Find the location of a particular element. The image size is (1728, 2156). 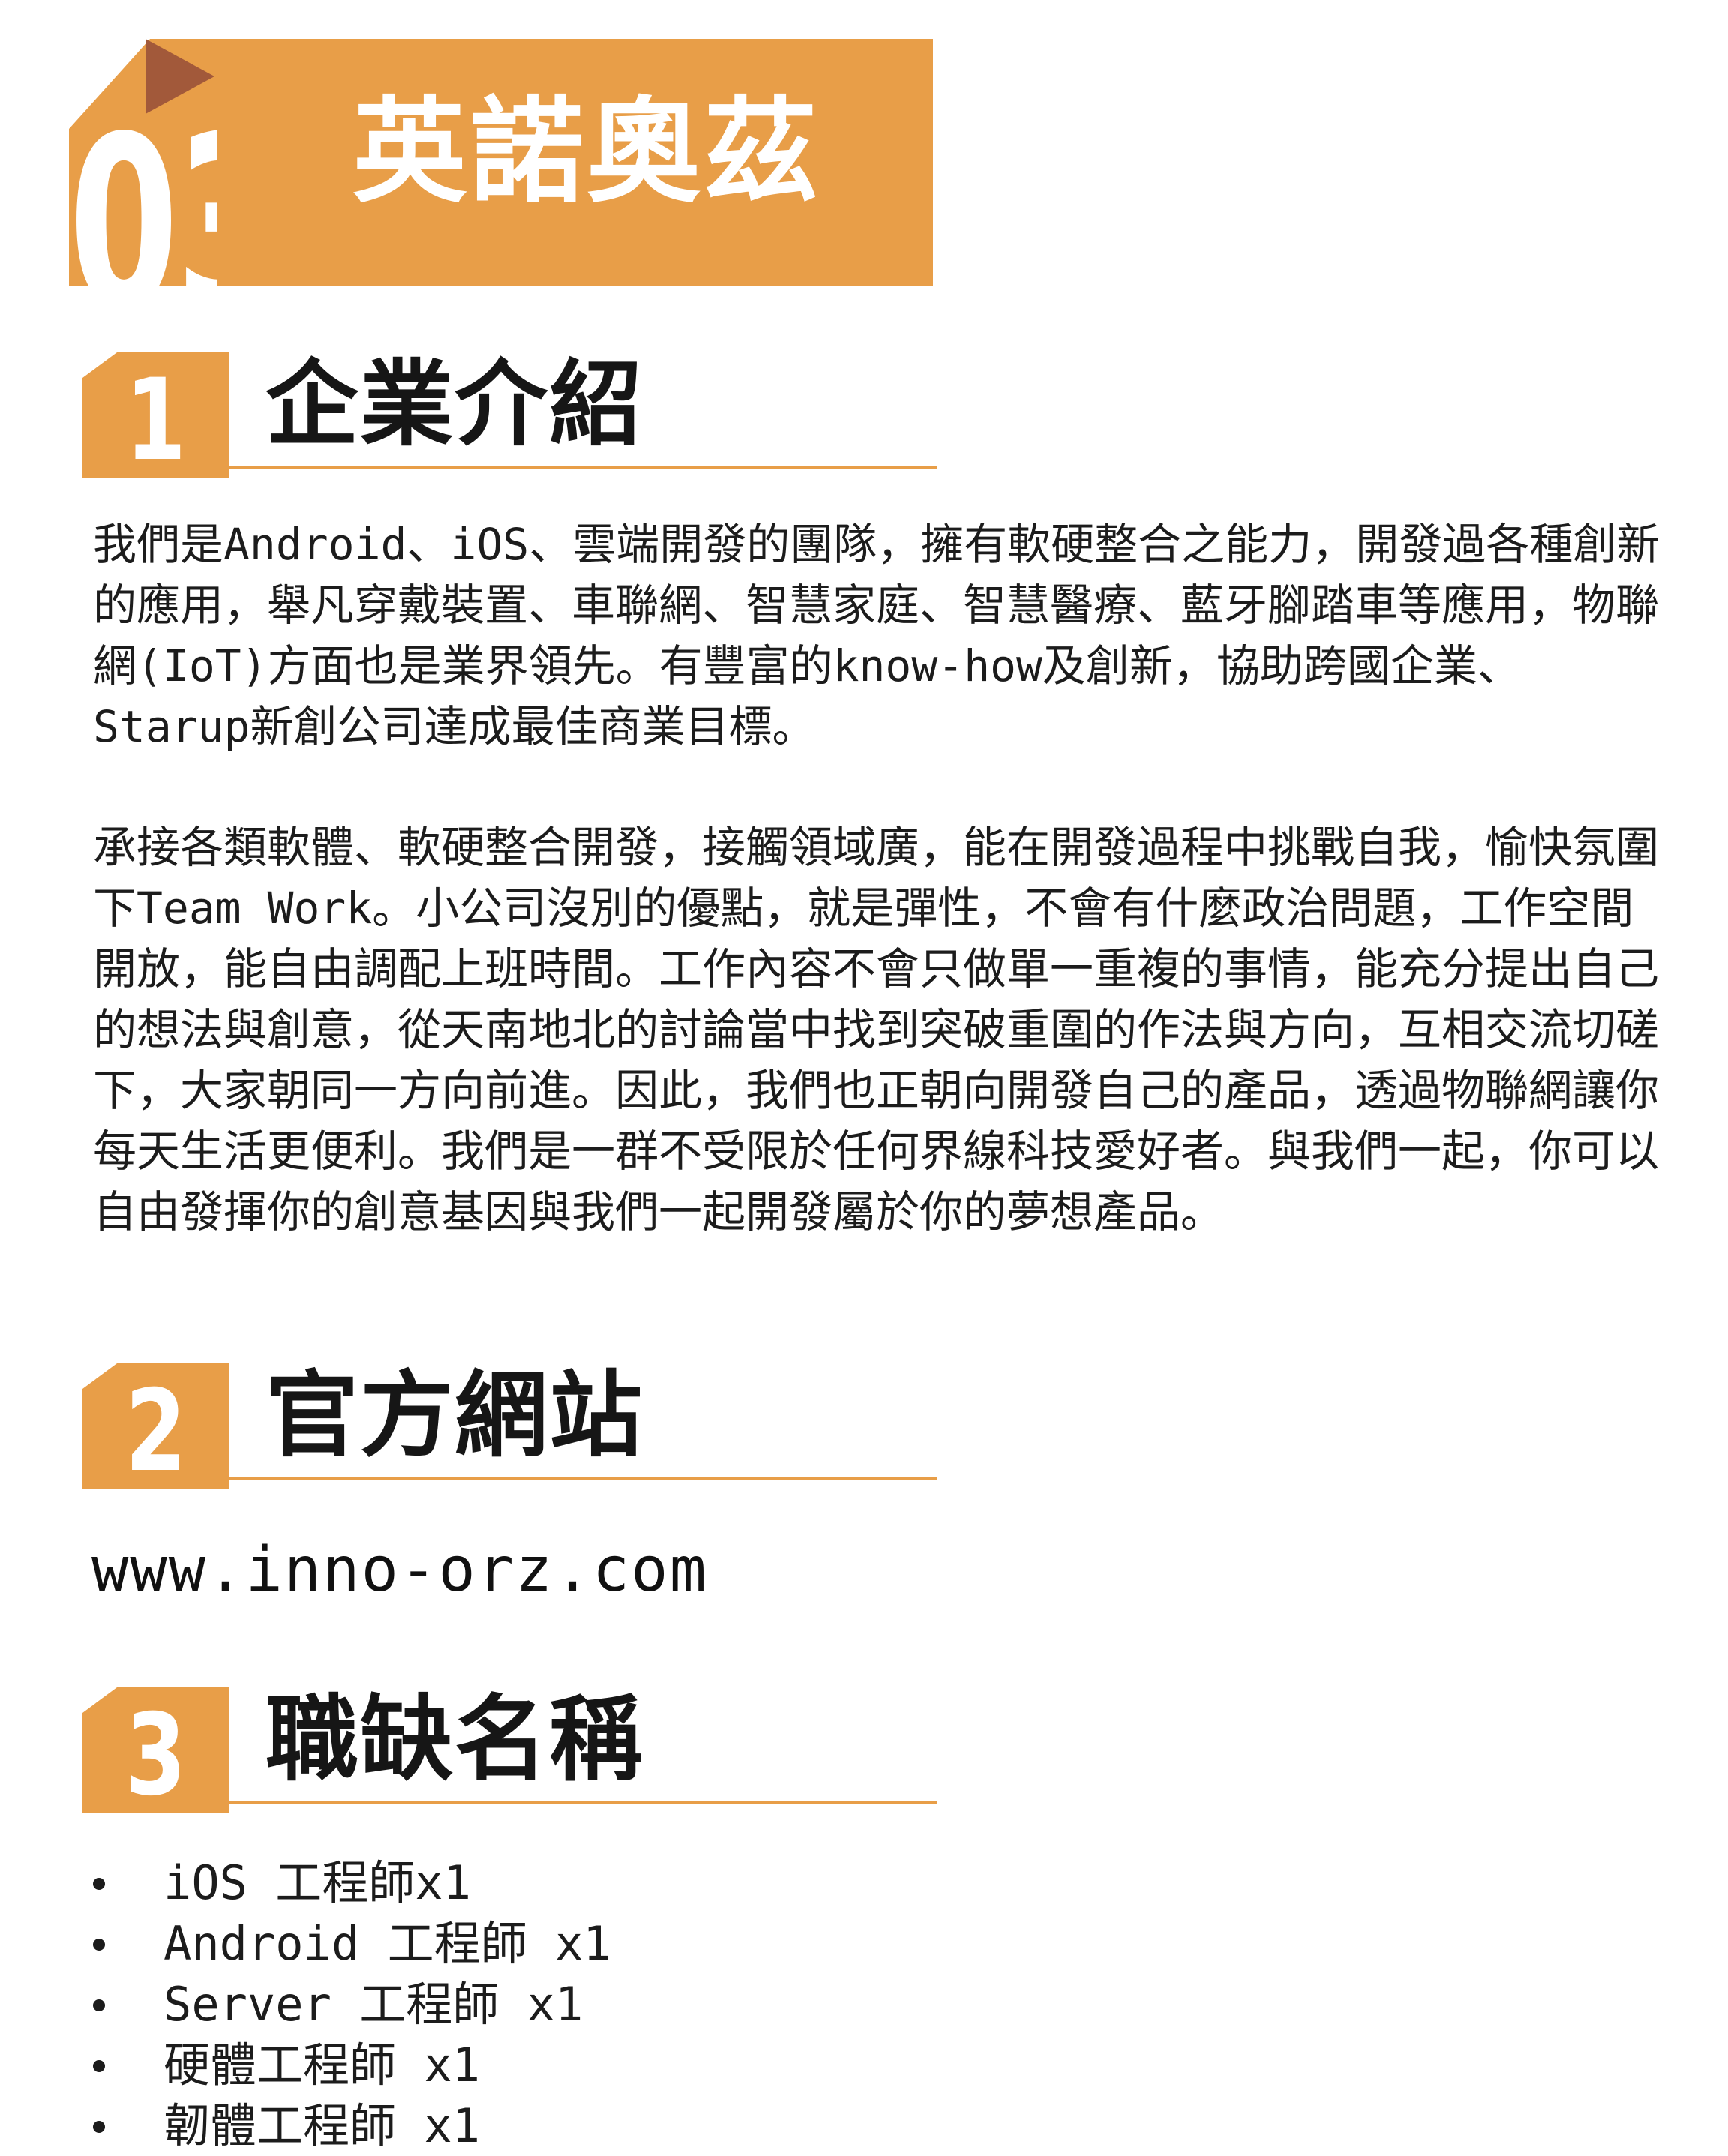

list-item: 韌體工程師 x1 is located at coordinates (349, 2125).